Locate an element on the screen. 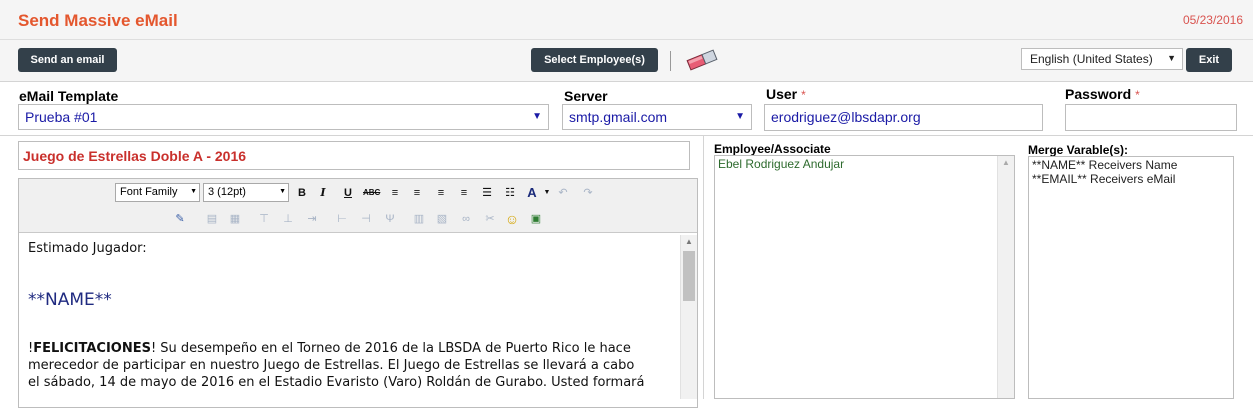 This screenshot has height=408, width=1253. password-input is located at coordinates (1151, 117).